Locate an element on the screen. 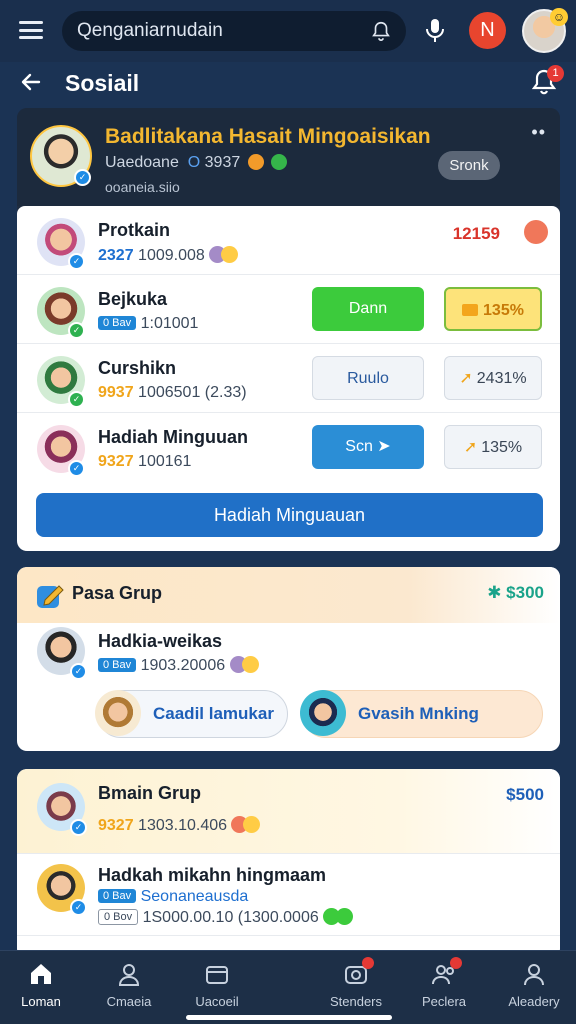  group-action-button: Gvasih Mnking is located at coordinates (421, 714).